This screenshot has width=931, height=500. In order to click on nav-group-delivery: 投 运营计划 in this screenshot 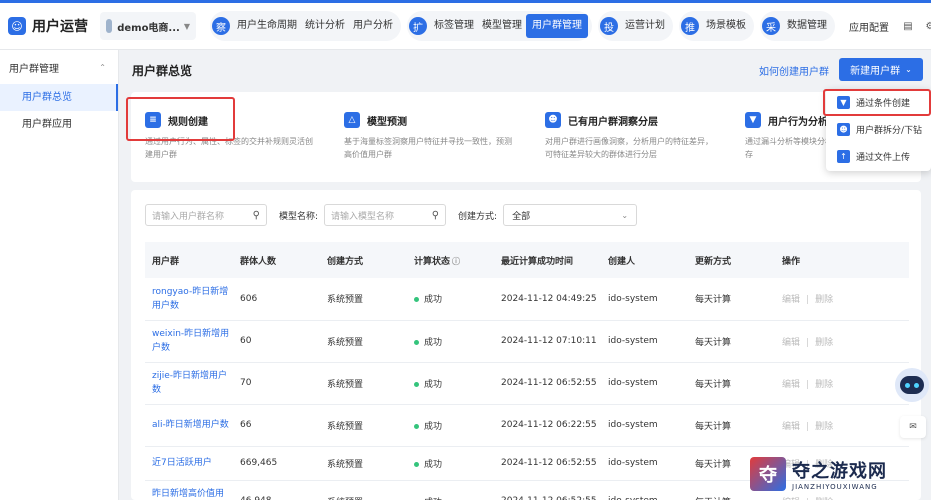, I will do `click(635, 26)`.